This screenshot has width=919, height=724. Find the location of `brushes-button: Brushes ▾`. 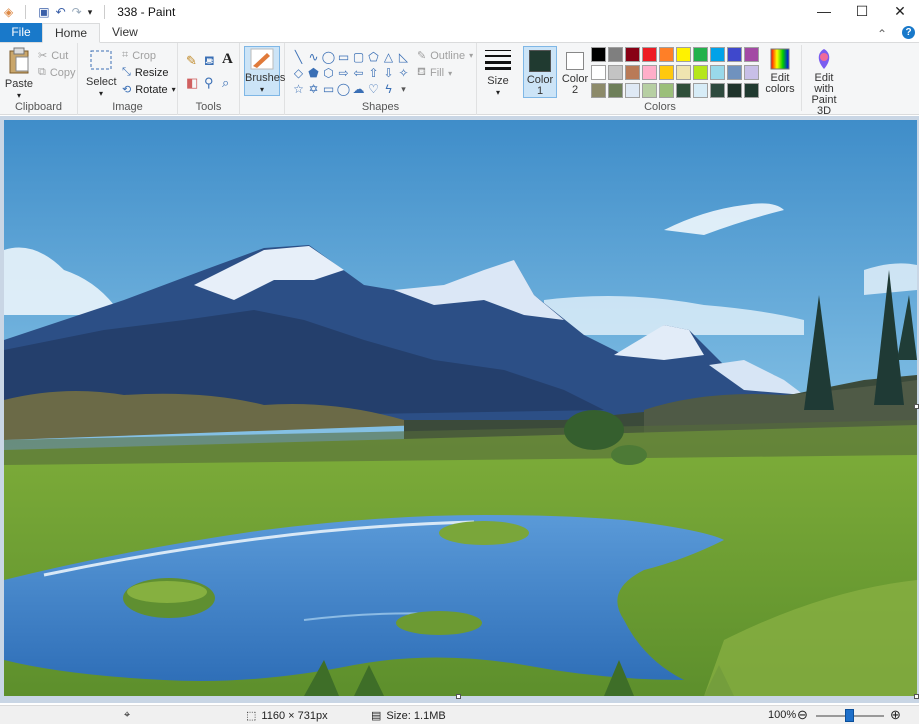

brushes-button: Brushes ▾ is located at coordinates (264, 71).